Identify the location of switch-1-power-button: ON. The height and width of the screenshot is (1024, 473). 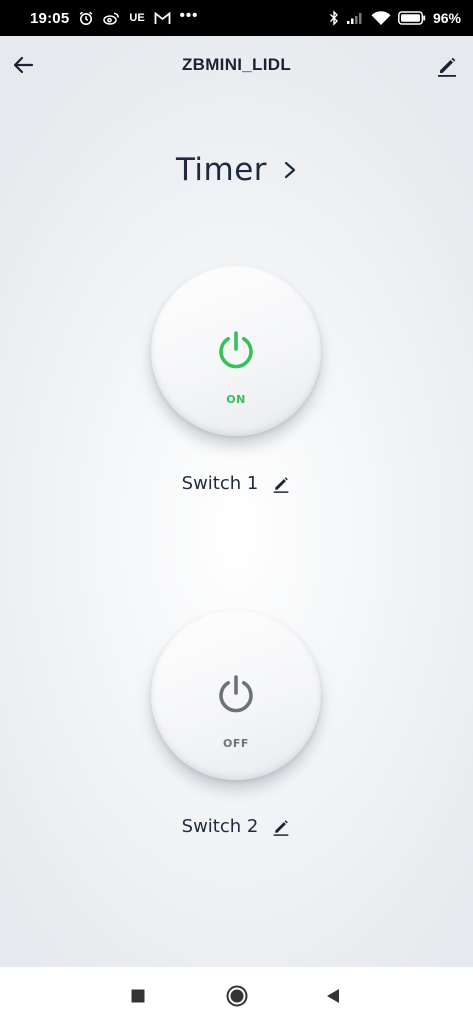
(236, 351).